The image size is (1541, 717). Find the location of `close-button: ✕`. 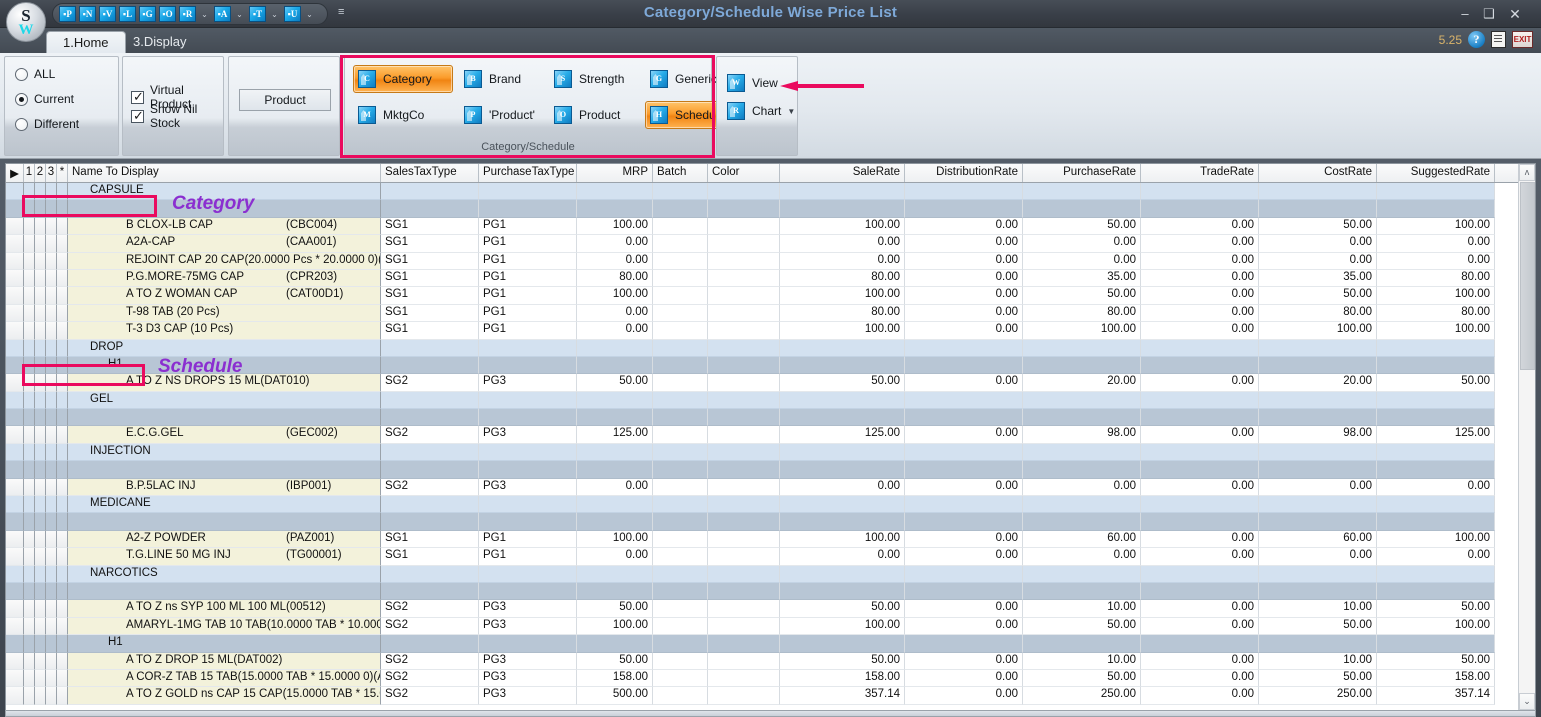

close-button: ✕ is located at coordinates (1515, 14).